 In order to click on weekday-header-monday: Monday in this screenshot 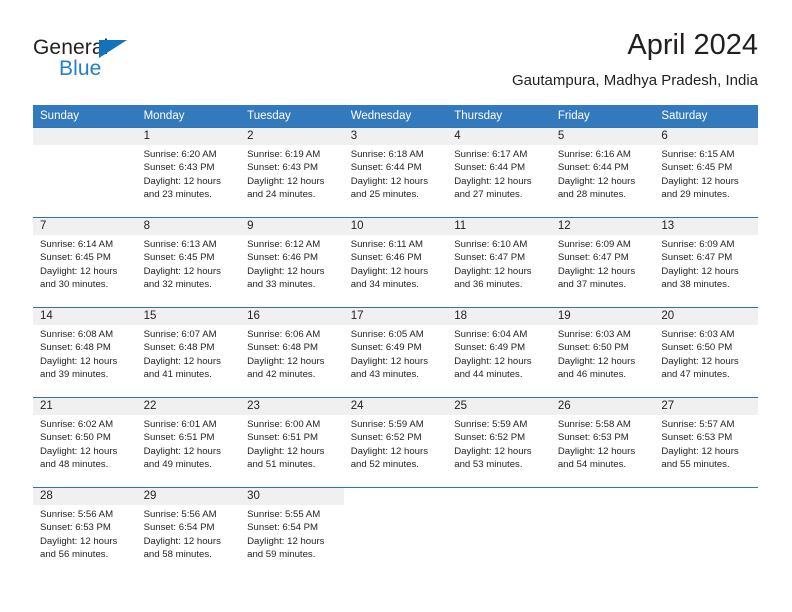, I will do `click(188, 116)`.